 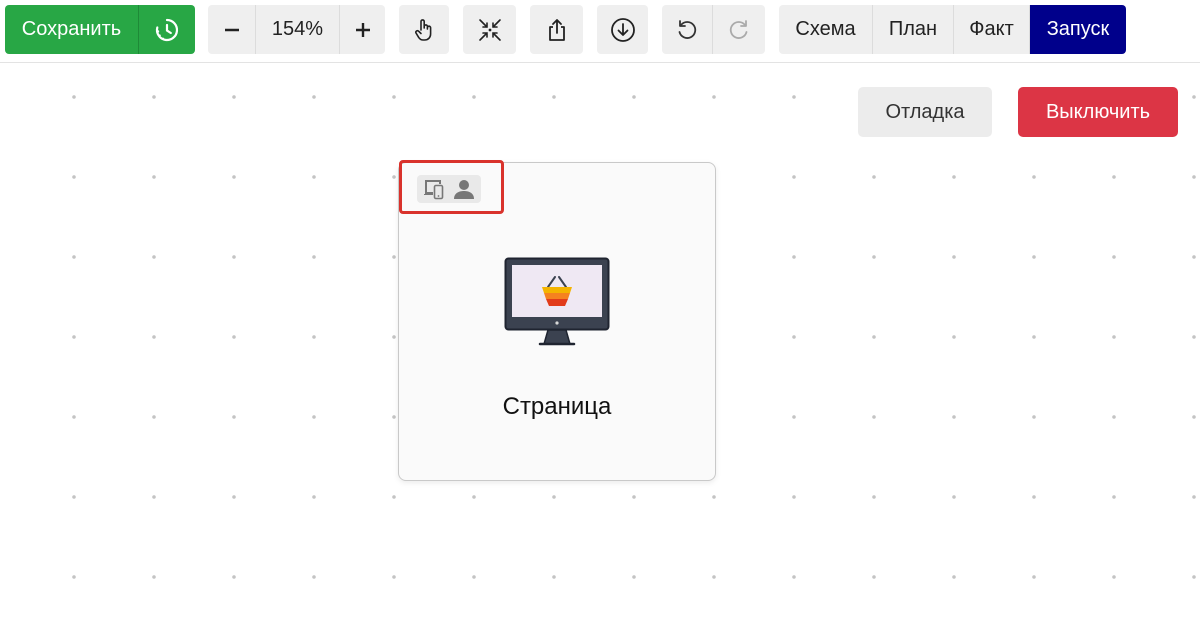 What do you see at coordinates (464, 189) in the screenshot?
I see `user-icon` at bounding box center [464, 189].